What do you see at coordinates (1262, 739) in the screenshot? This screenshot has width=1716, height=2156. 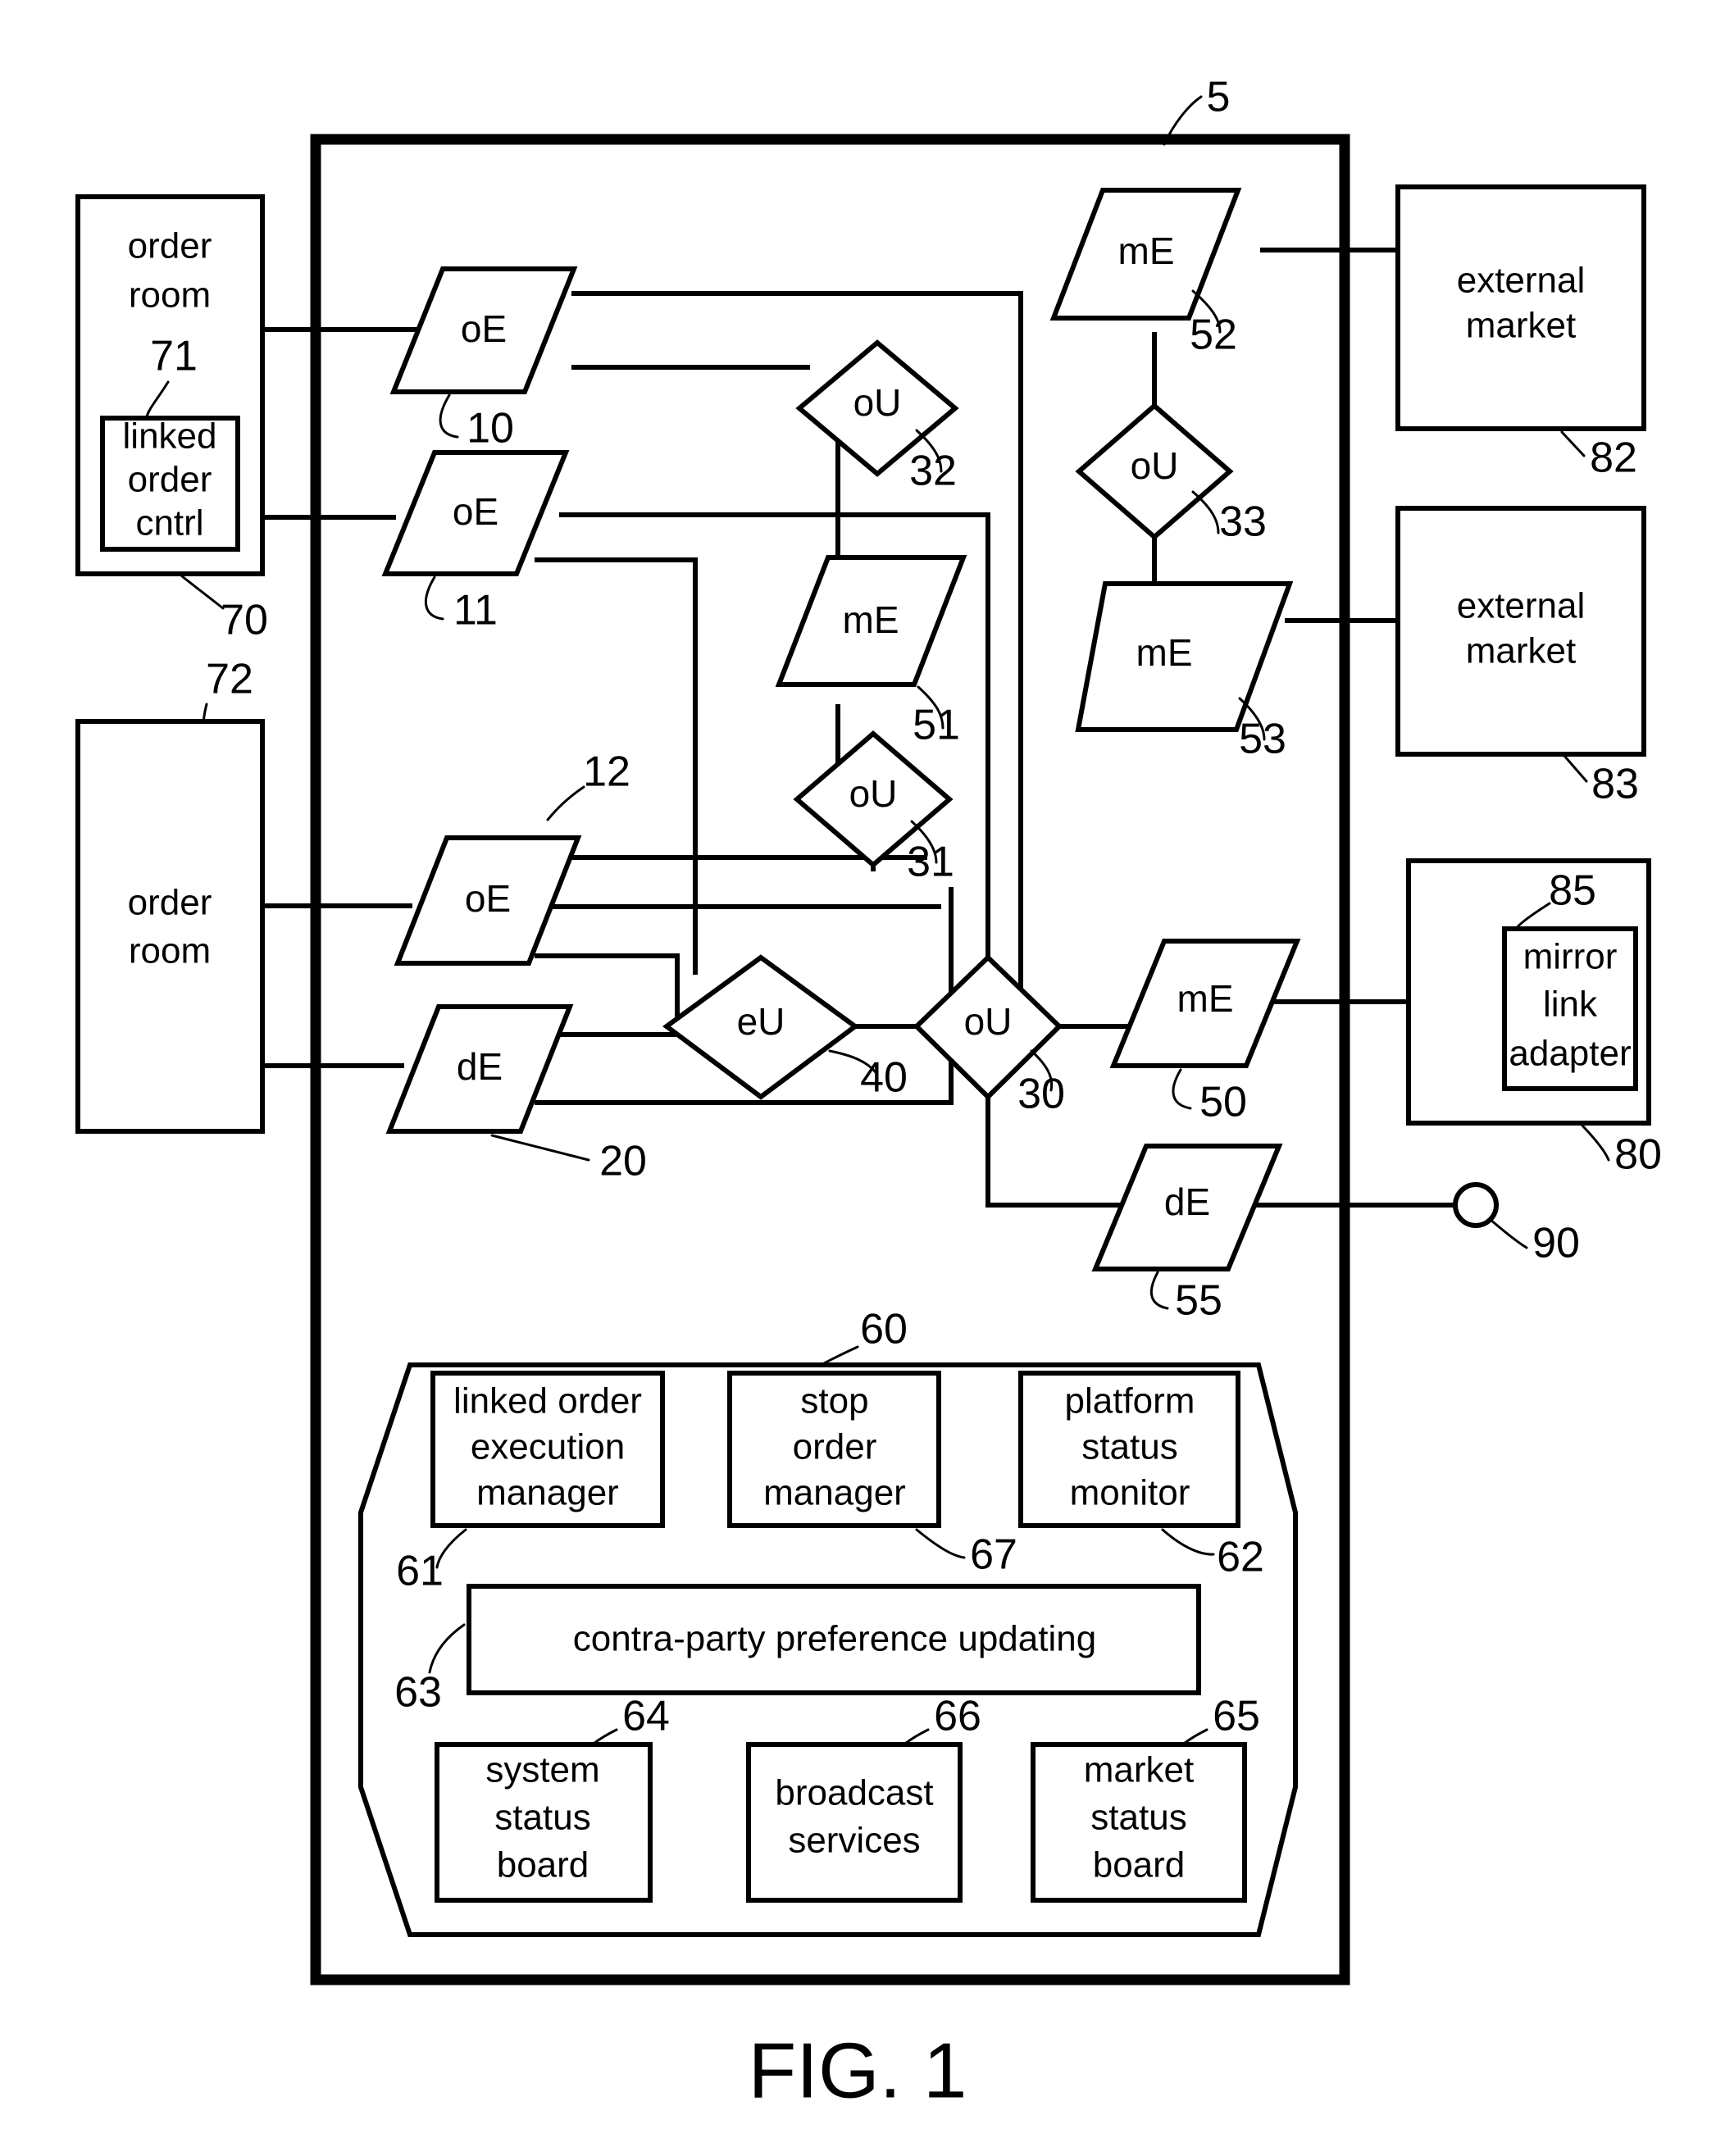 I see `ref-53: 53` at bounding box center [1262, 739].